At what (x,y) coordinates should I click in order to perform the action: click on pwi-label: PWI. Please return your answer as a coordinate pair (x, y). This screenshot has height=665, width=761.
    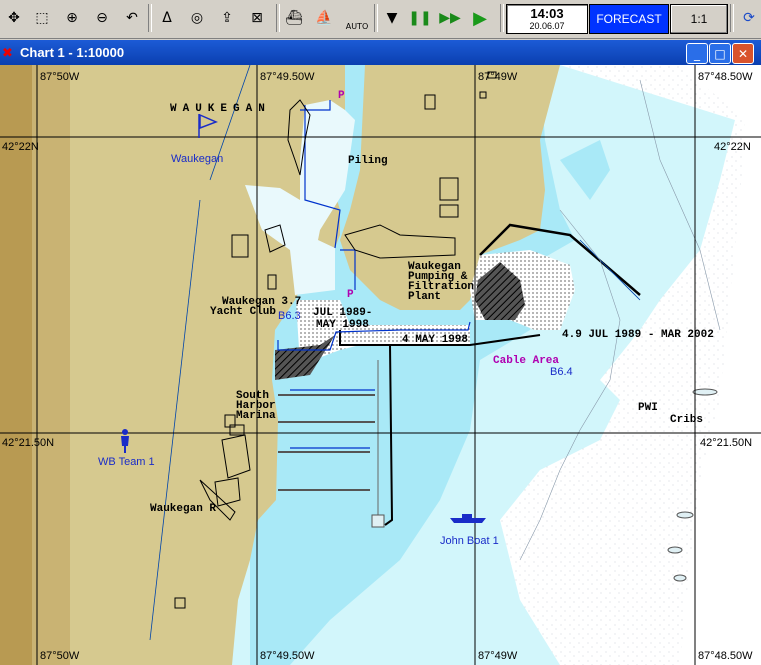
    Looking at the image, I should click on (648, 408).